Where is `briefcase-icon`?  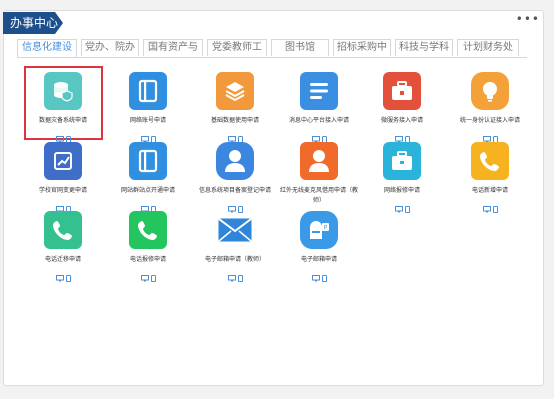
briefcase-icon is located at coordinates (402, 161).